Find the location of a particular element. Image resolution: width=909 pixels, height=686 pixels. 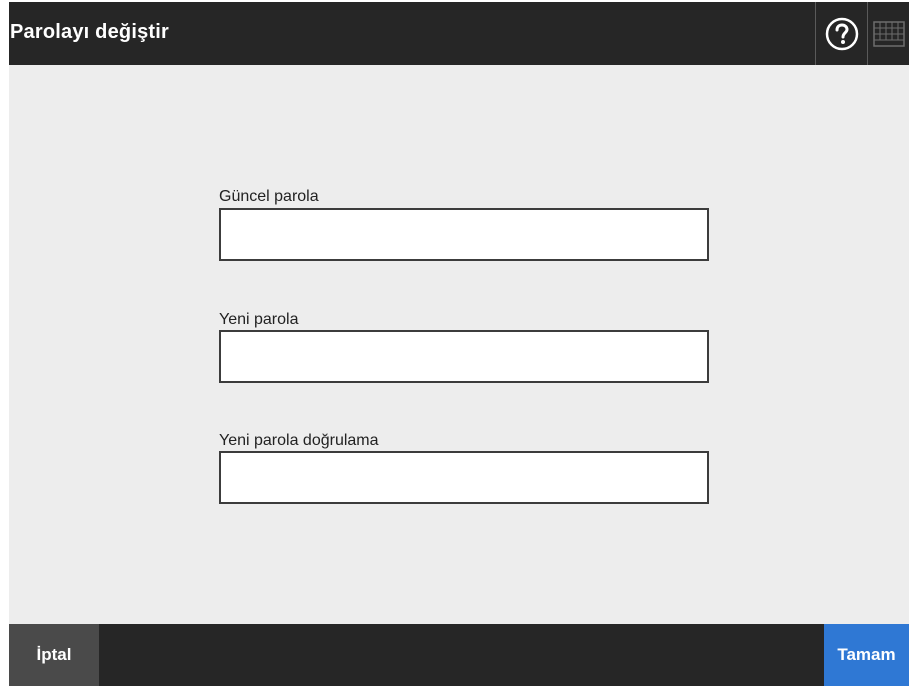

keyboard-icon is located at coordinates (888, 33).